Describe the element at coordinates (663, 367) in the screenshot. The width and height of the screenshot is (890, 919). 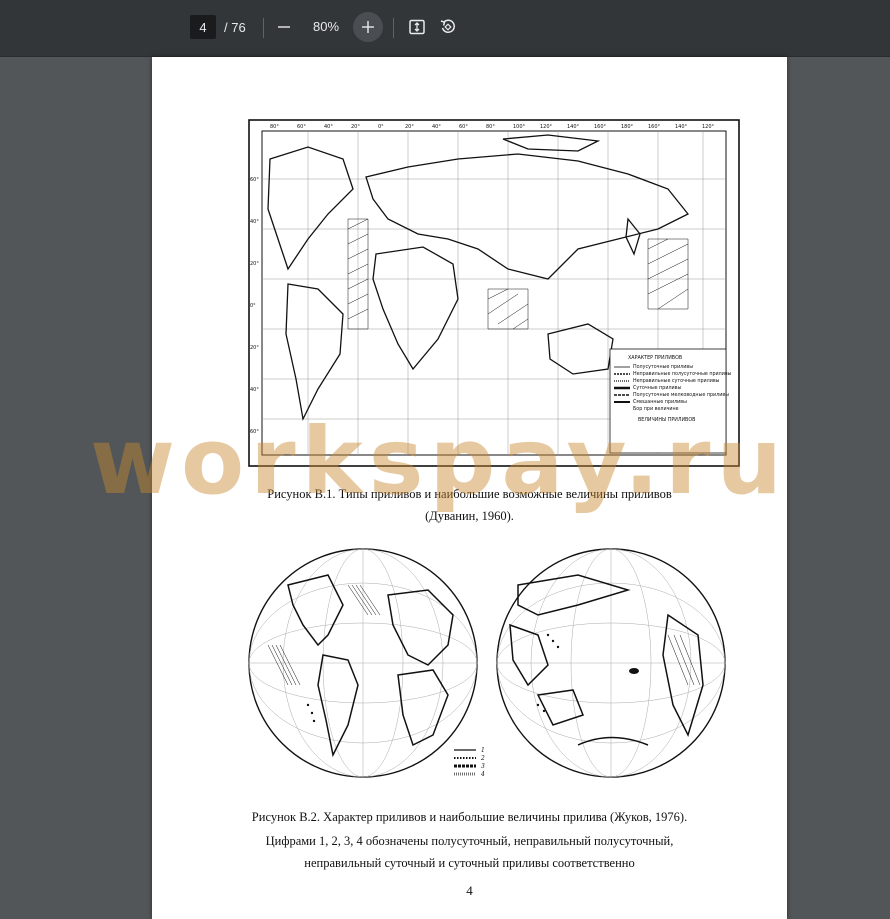
I see `legend-item: Полусуточные приливы` at that location.